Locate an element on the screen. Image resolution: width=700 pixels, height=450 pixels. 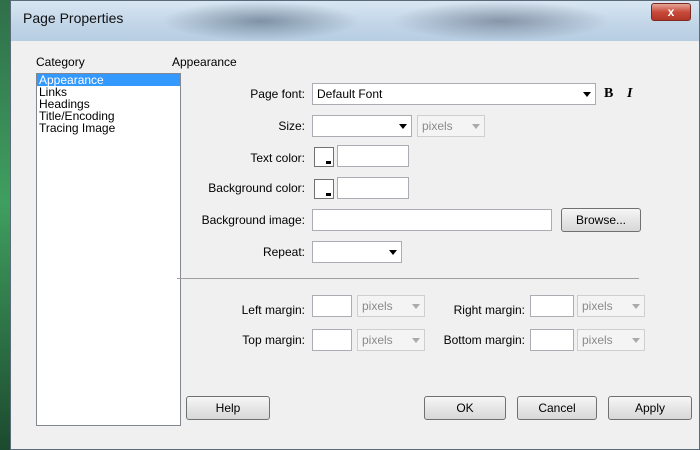
size-select is located at coordinates (362, 126).